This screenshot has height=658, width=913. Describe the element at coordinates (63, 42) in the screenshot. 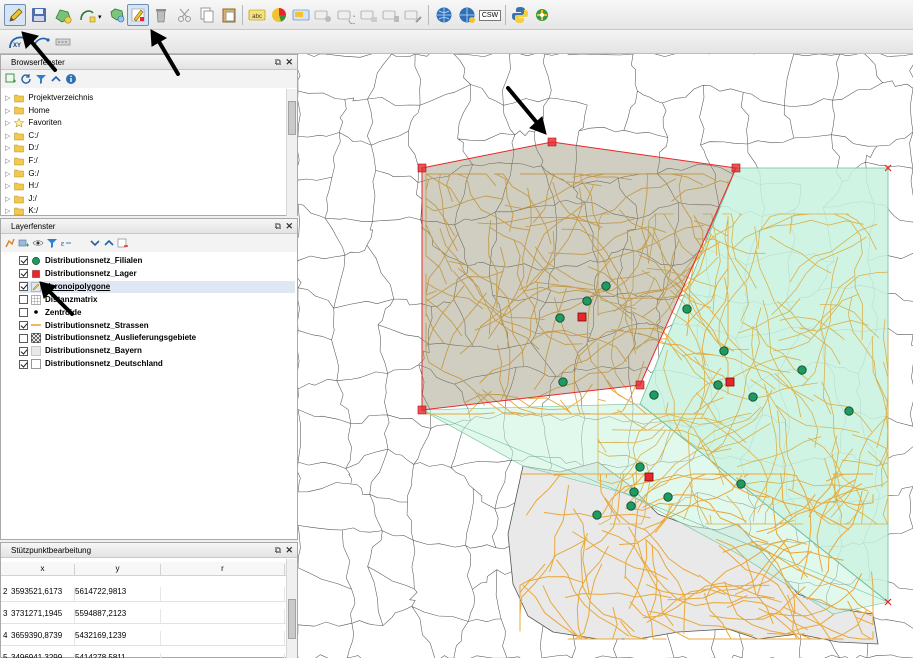

I see `road-tool-icon` at that location.